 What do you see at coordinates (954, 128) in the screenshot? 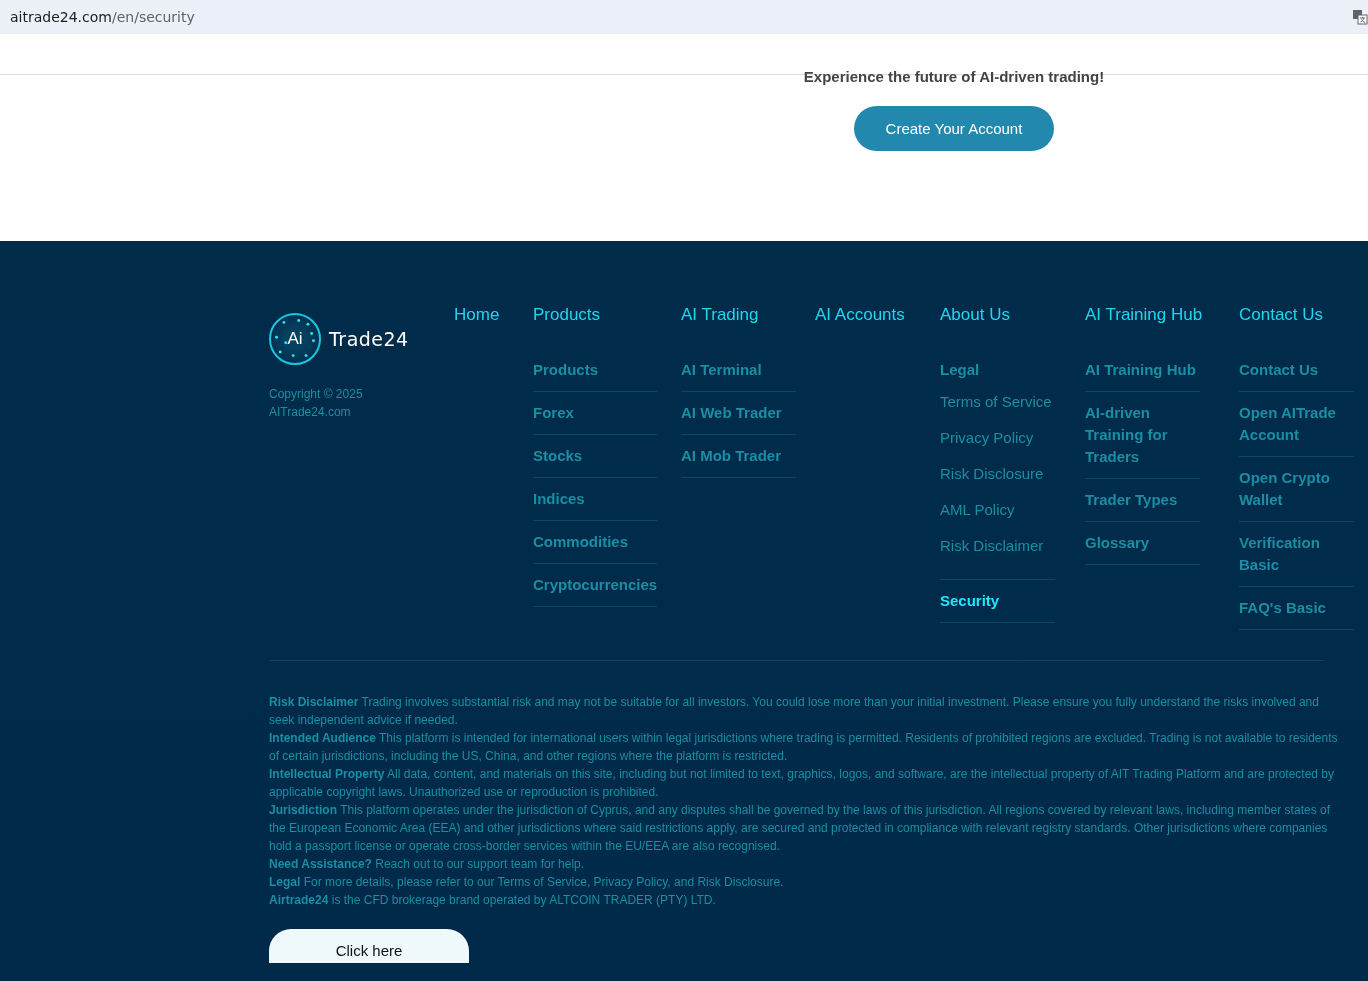
I see `create-account-button: Create Your Account` at bounding box center [954, 128].